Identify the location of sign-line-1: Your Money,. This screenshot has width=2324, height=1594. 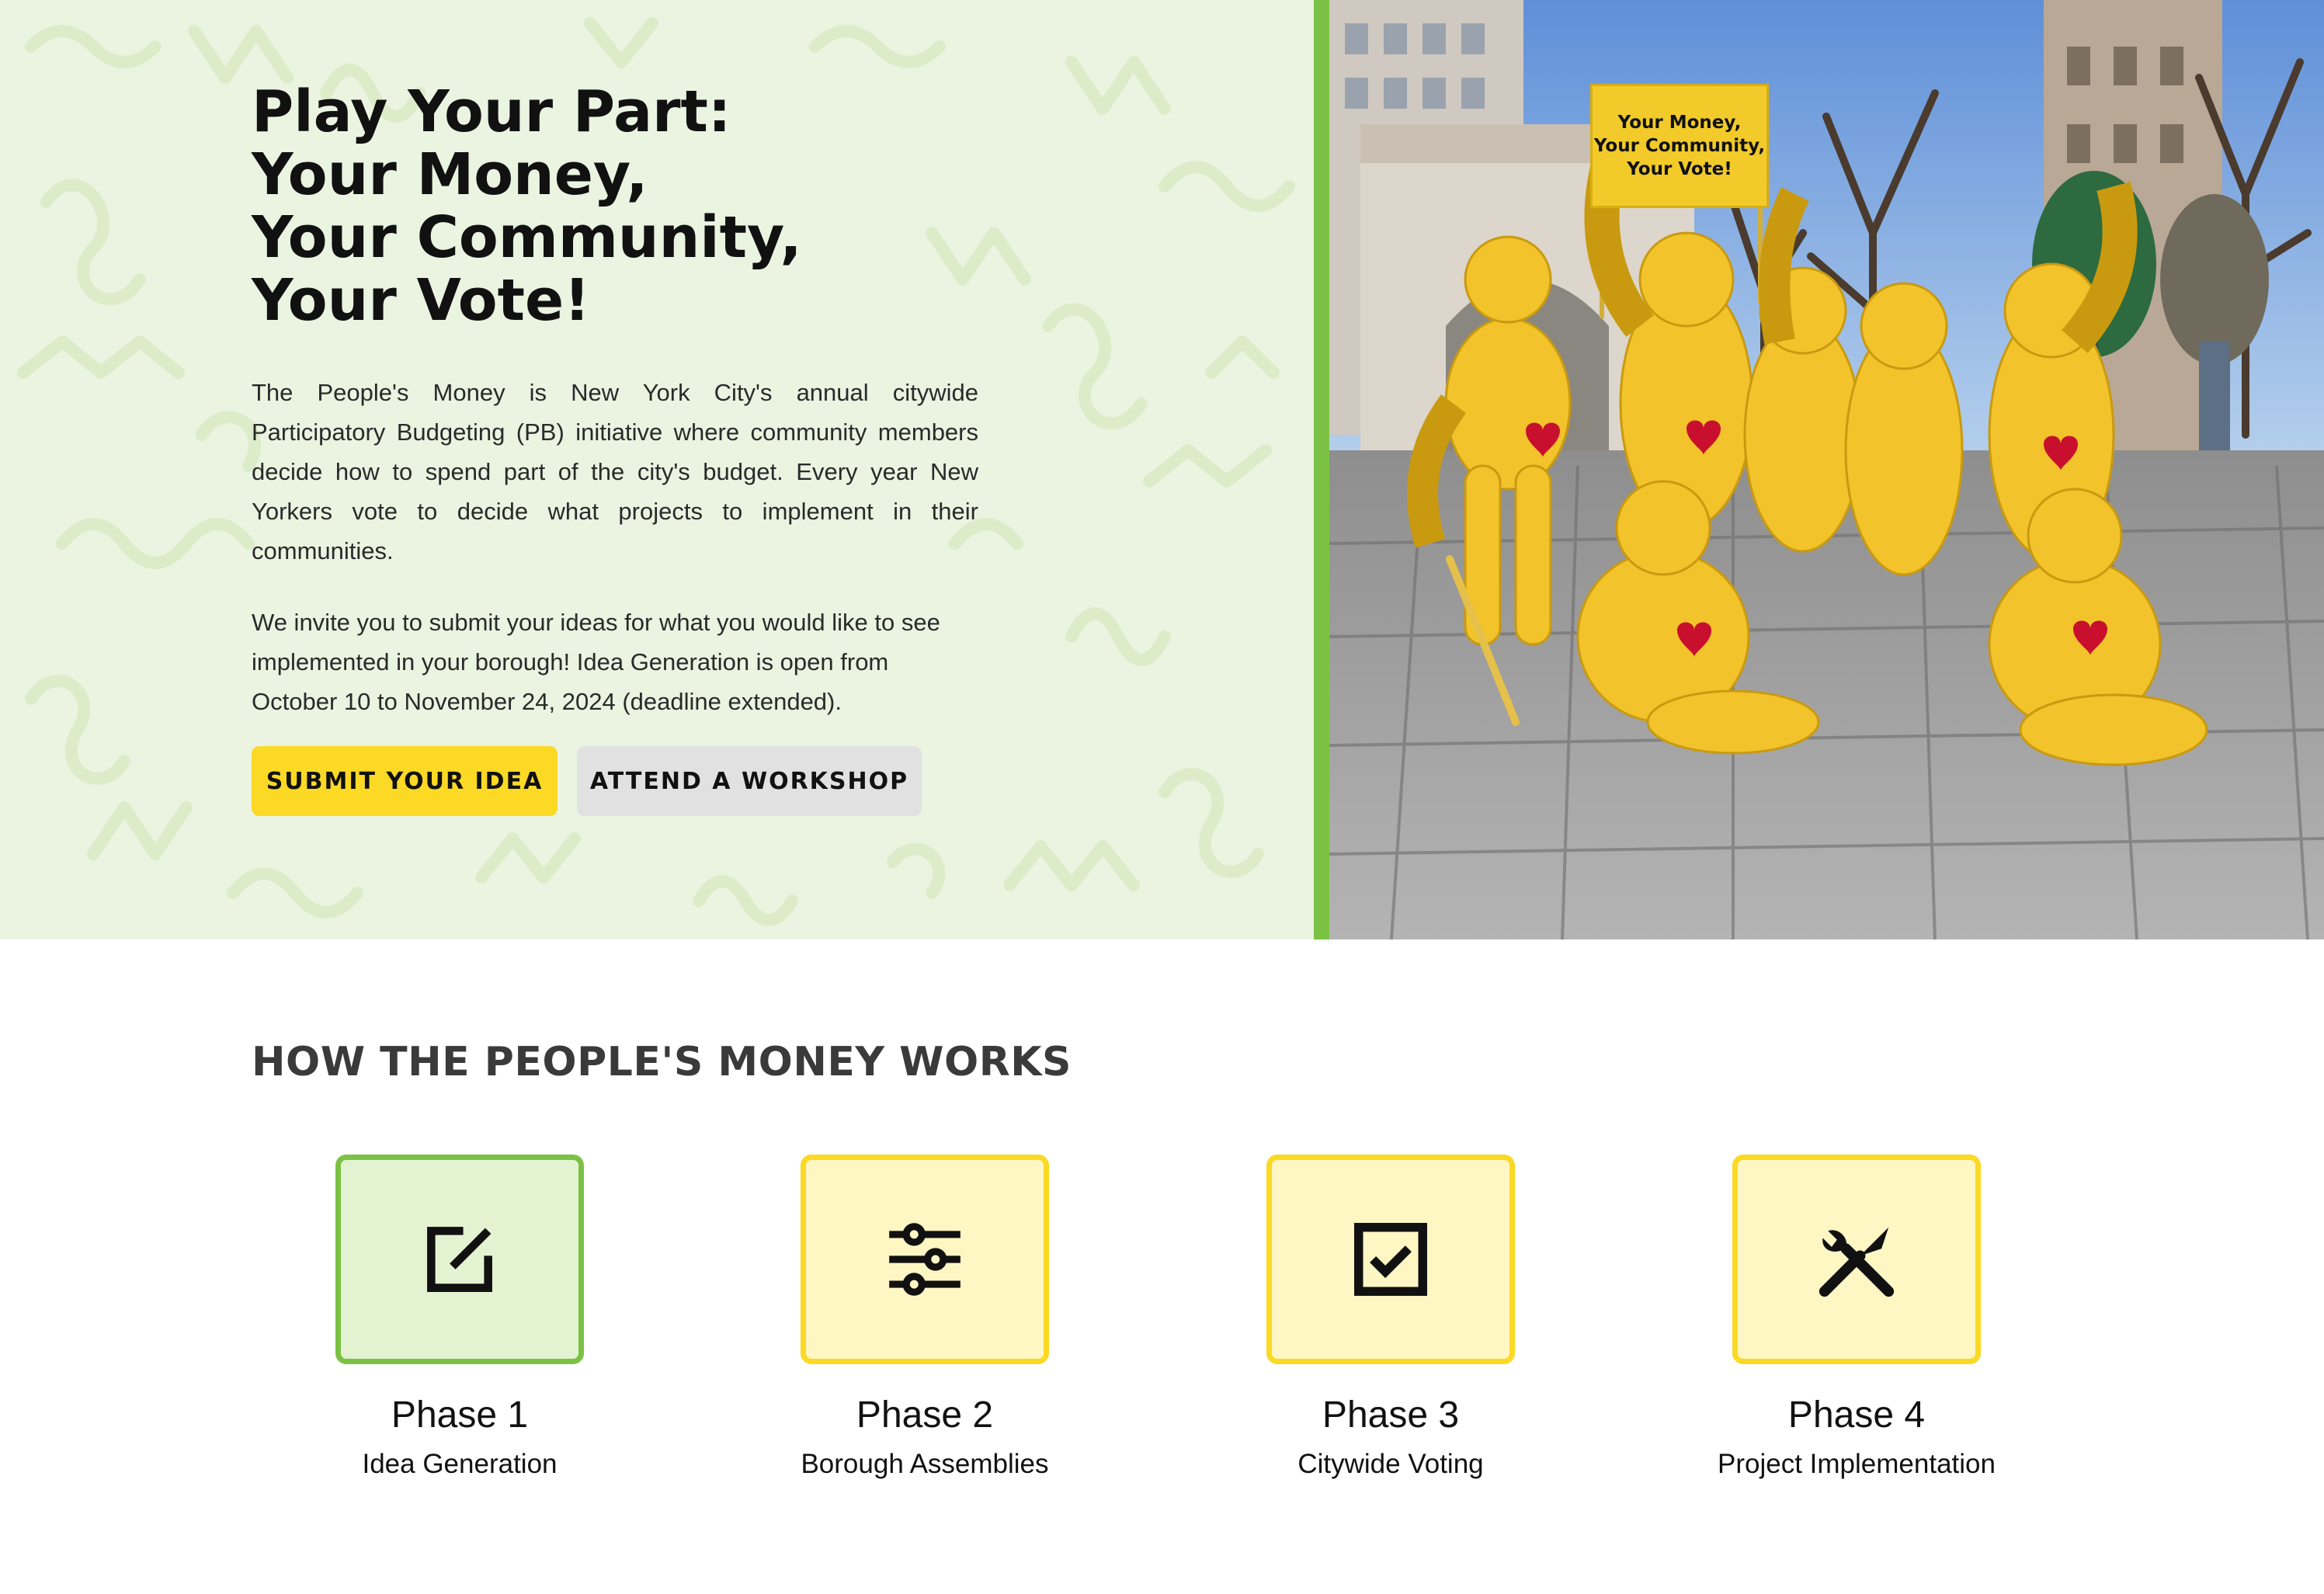
(1680, 123).